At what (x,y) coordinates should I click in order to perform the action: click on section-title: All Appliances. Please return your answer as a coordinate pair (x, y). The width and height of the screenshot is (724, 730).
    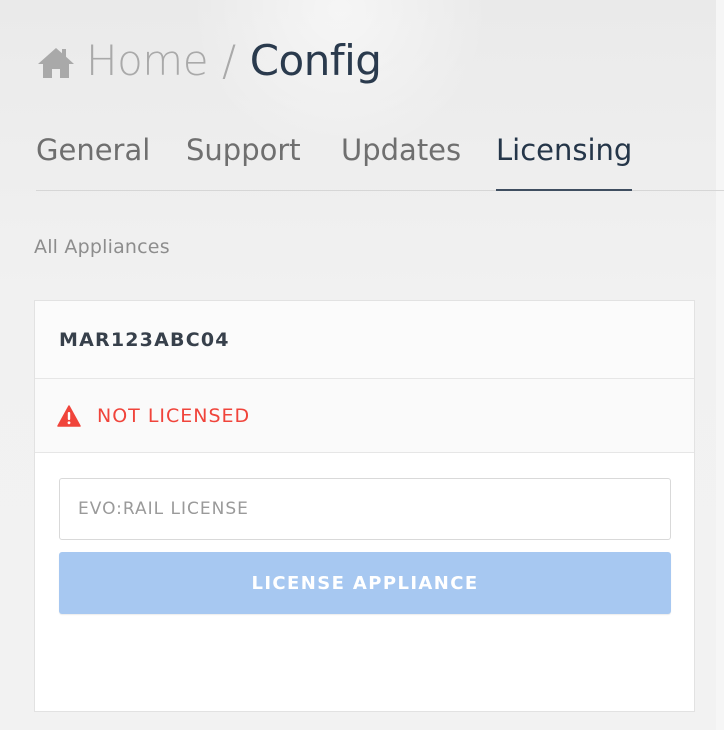
    Looking at the image, I should click on (102, 247).